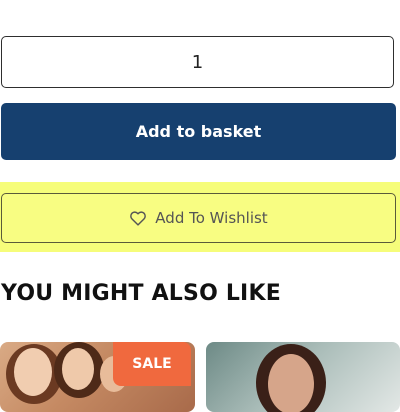 This screenshot has width=400, height=412. Describe the element at coordinates (141, 293) in the screenshot. I see `section-title: YOU MIGHT ALSO LIKE` at that location.